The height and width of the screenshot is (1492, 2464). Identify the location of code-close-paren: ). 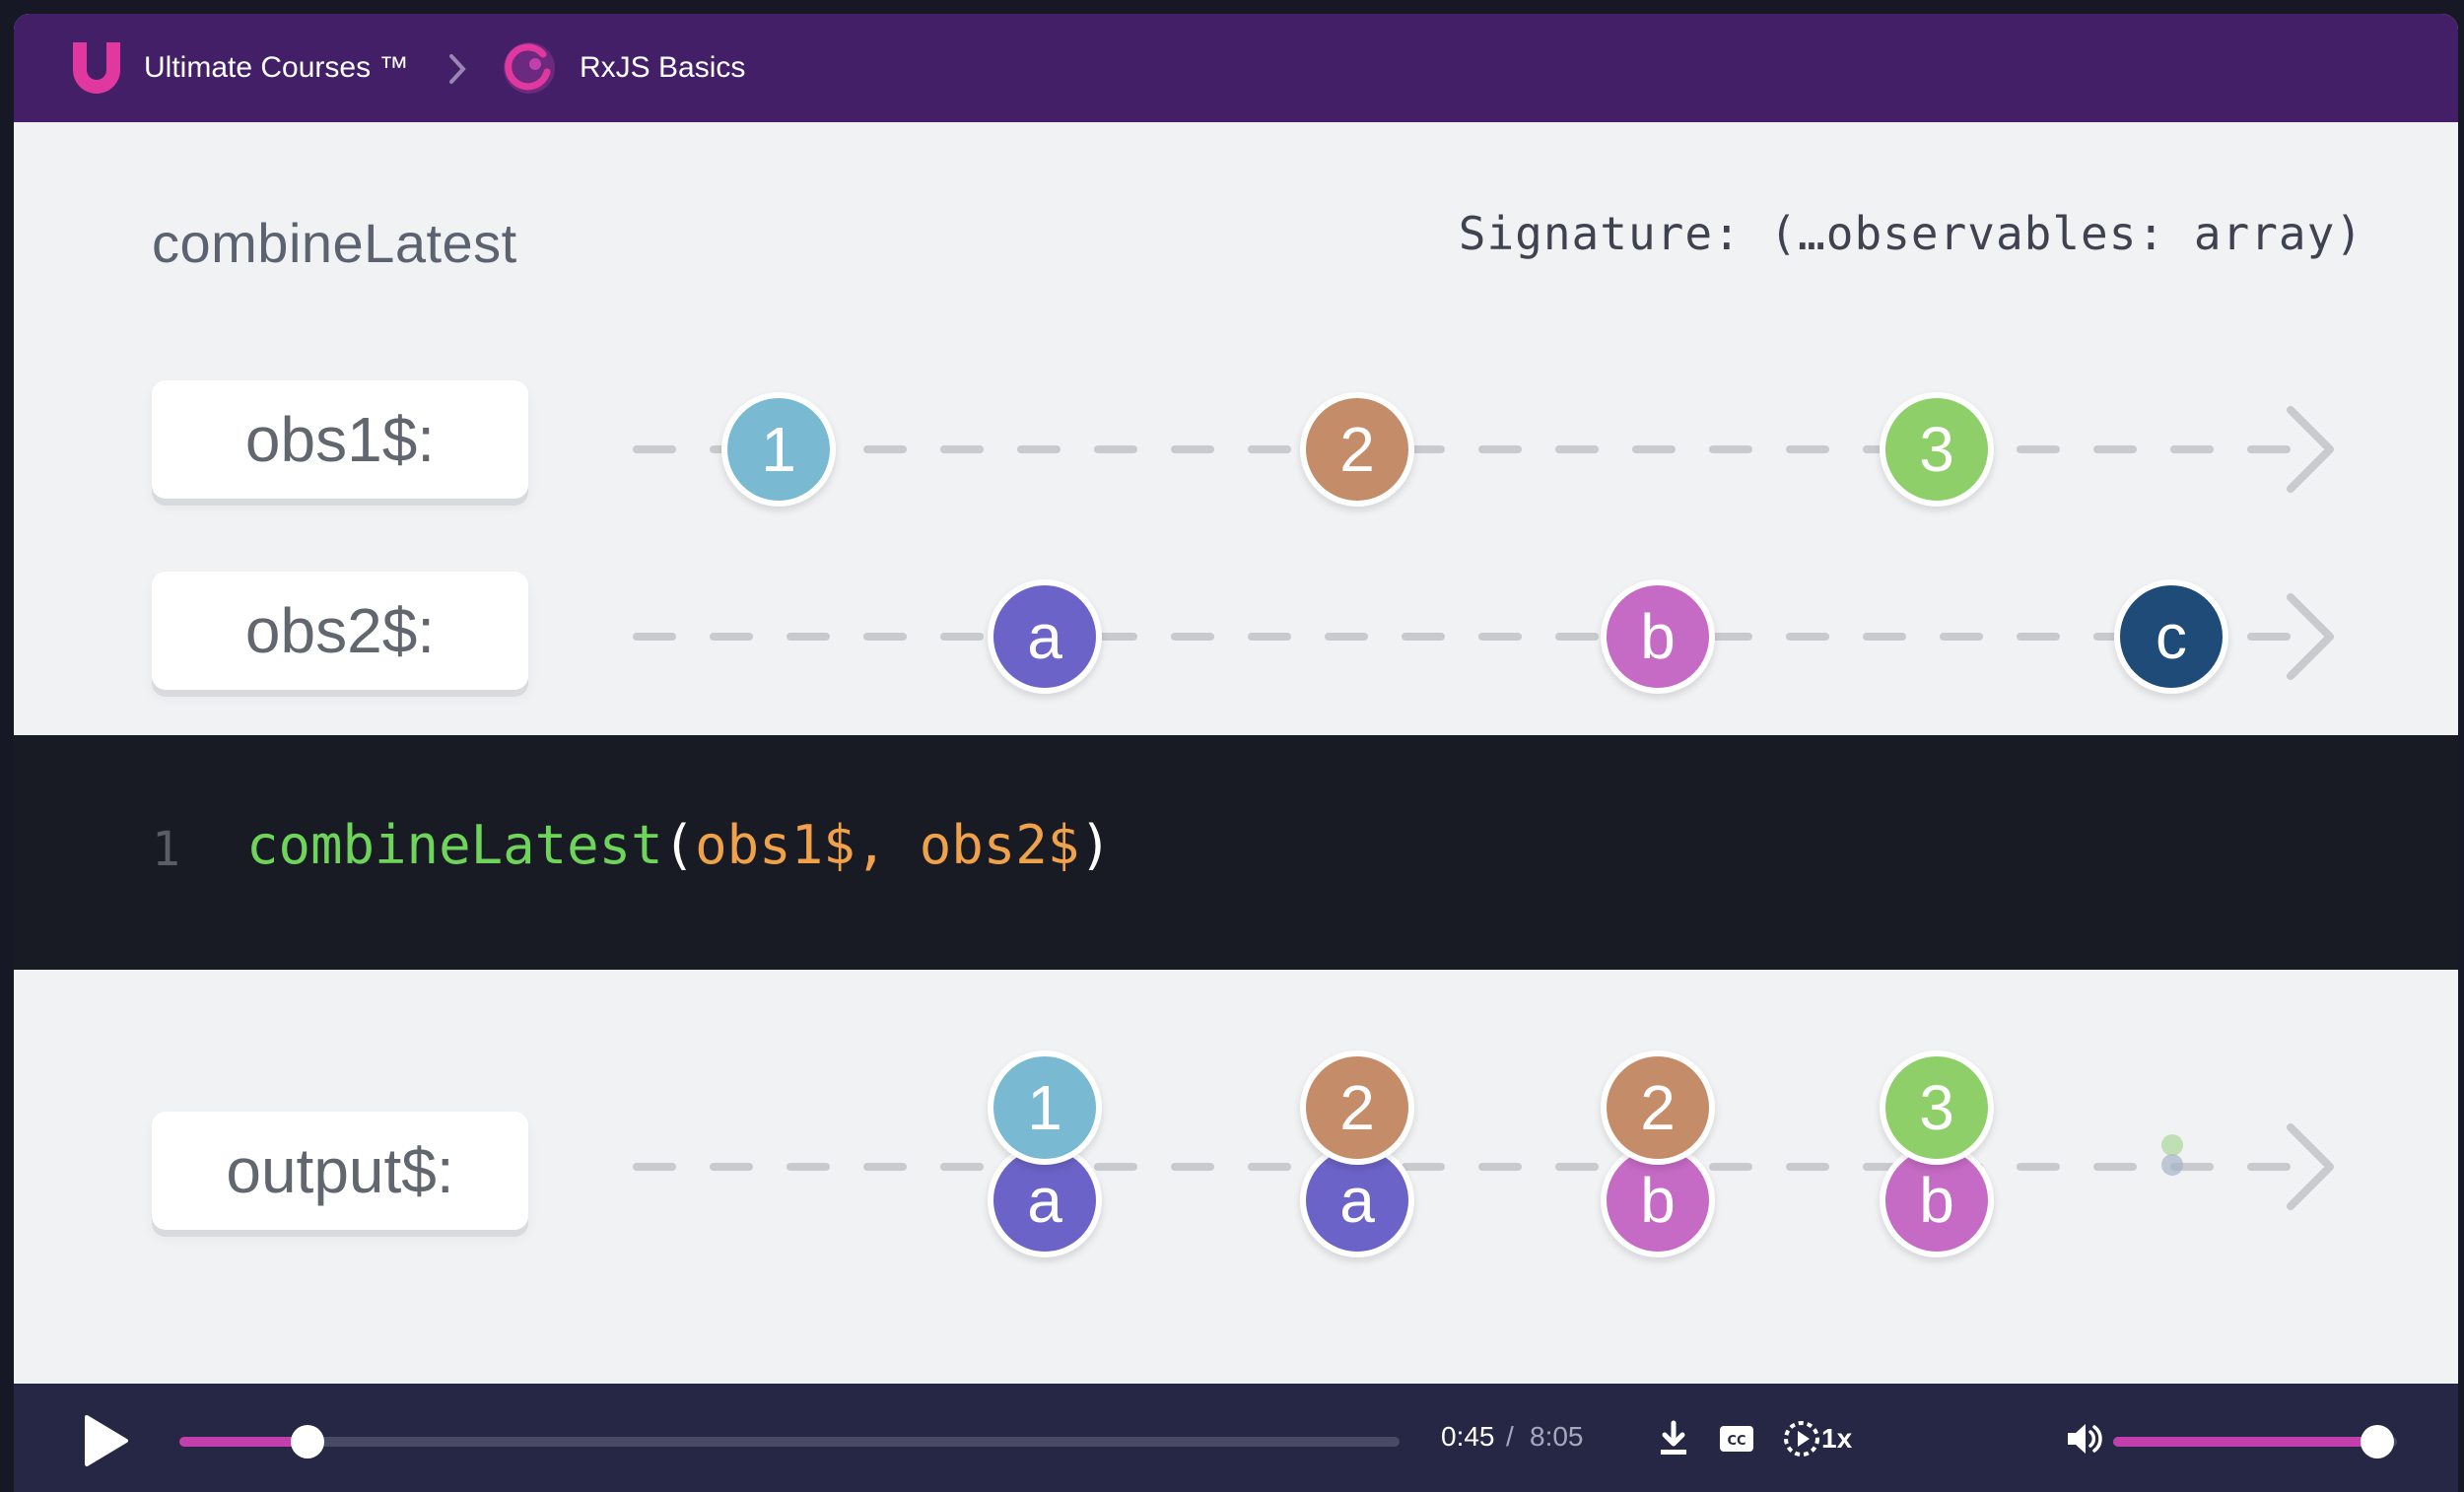
(1095, 845).